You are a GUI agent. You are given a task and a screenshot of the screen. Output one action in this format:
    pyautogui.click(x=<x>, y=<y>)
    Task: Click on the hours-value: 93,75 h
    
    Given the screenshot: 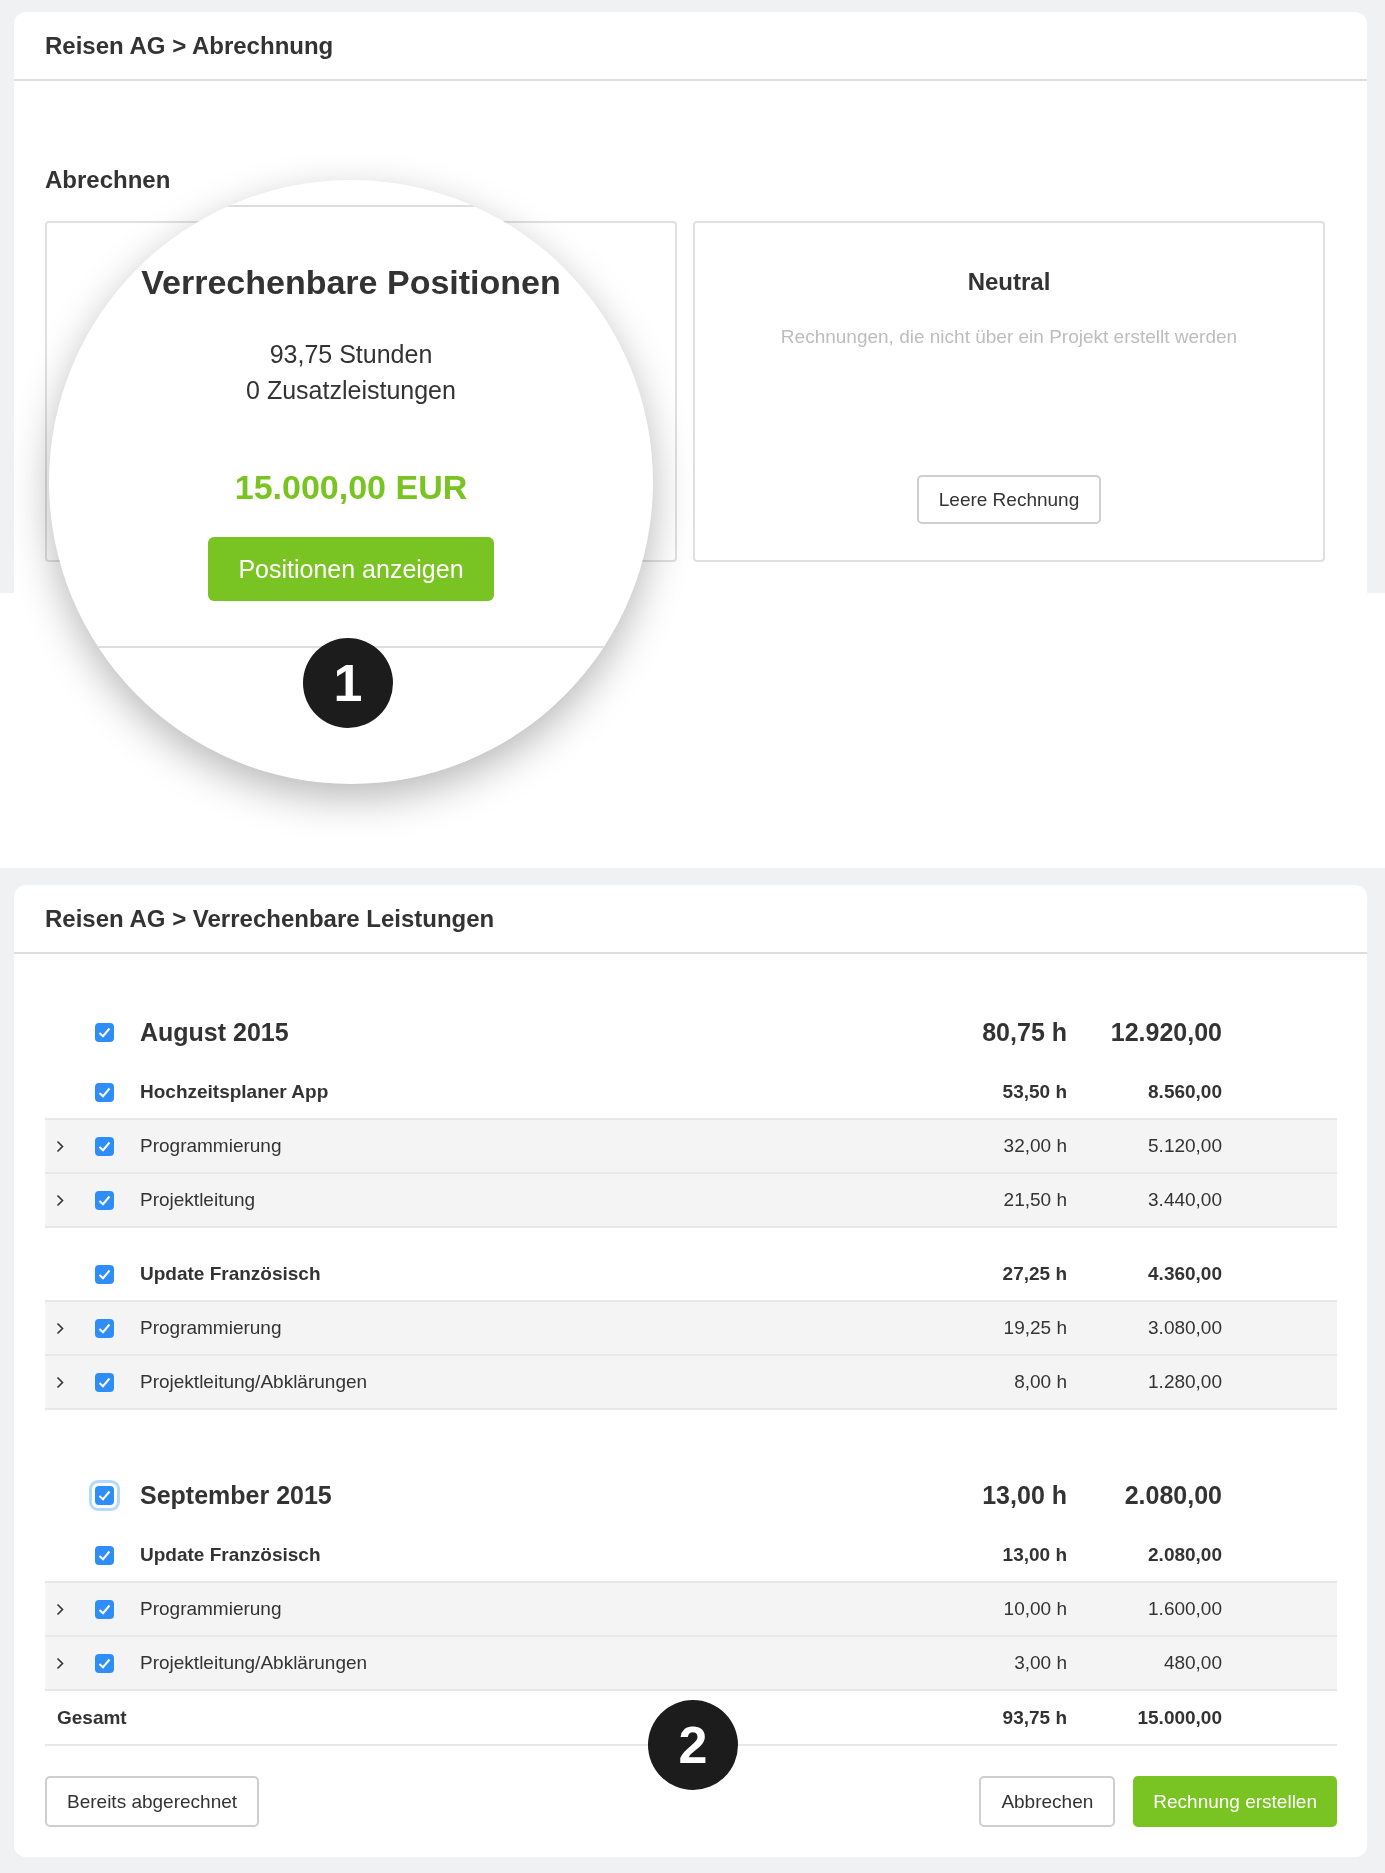 What is the action you would take?
    pyautogui.click(x=1034, y=1717)
    